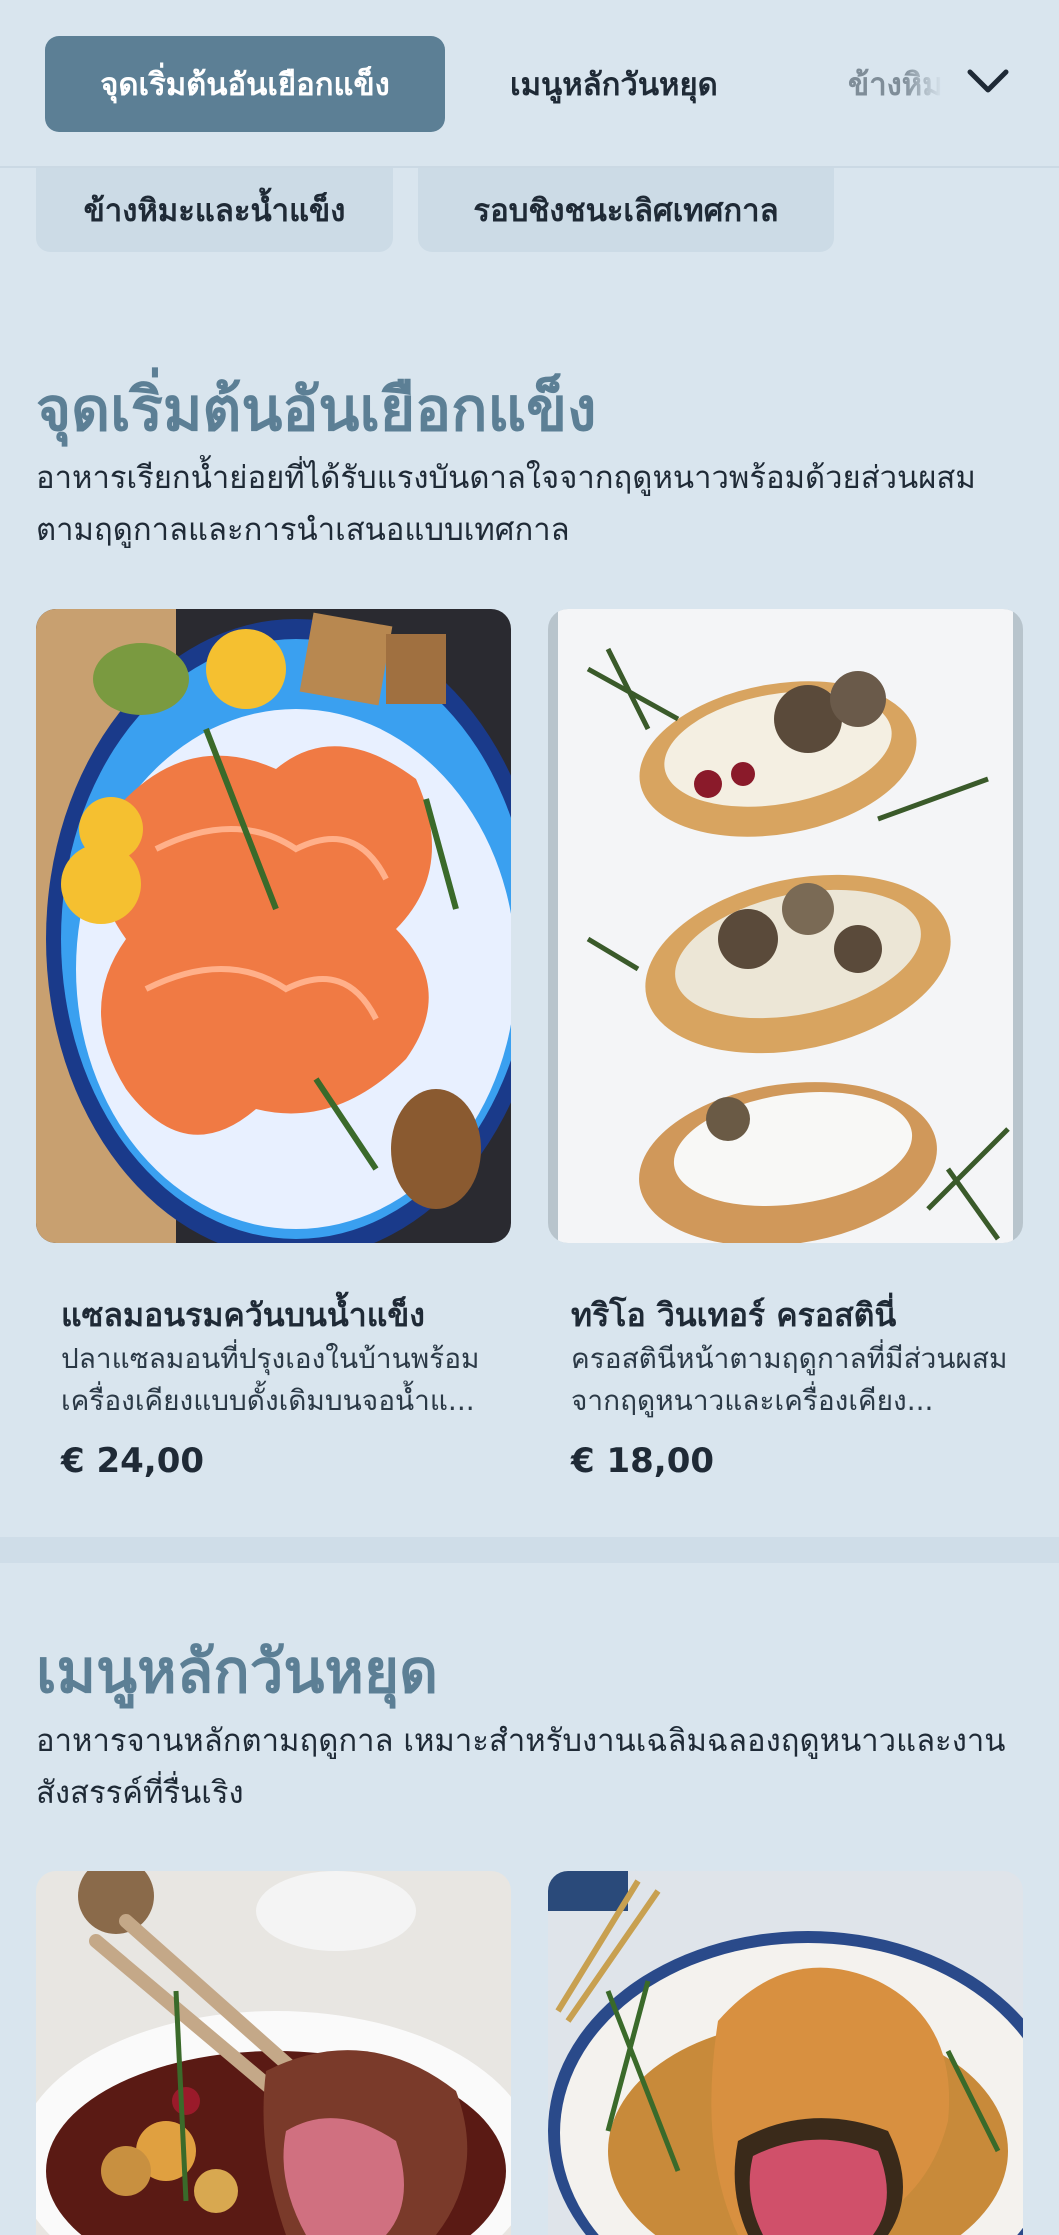 The width and height of the screenshot is (1059, 2235). I want to click on tab-snow-sides: ข้างหิมะ, so click(895, 84).